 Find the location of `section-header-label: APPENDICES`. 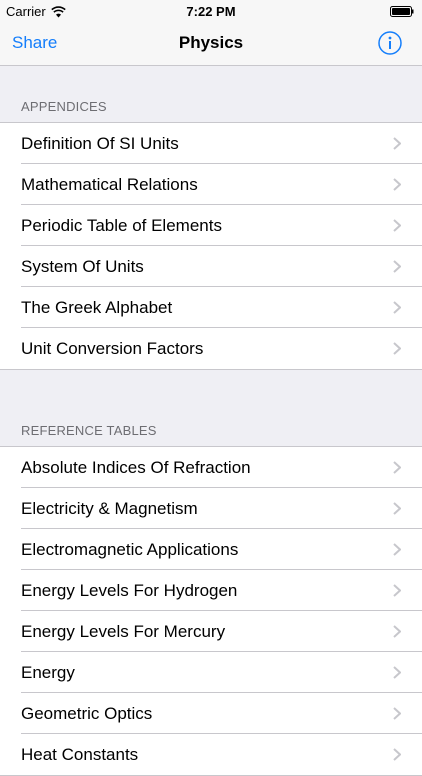

section-header-label: APPENDICES is located at coordinates (64, 106).